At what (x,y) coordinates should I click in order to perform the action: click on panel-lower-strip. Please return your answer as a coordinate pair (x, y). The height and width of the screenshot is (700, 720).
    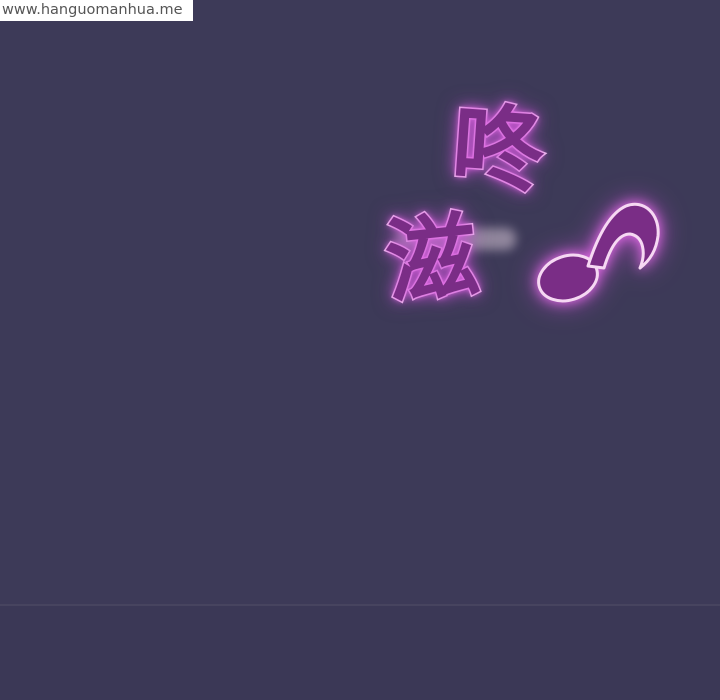
    Looking at the image, I should click on (360, 653).